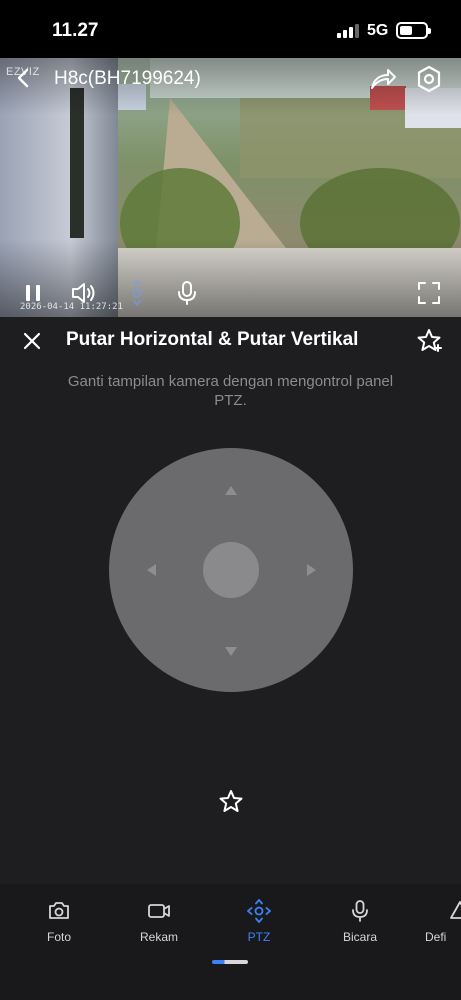 The height and width of the screenshot is (1000, 461). I want to click on tab-label: Bicara, so click(359, 937).